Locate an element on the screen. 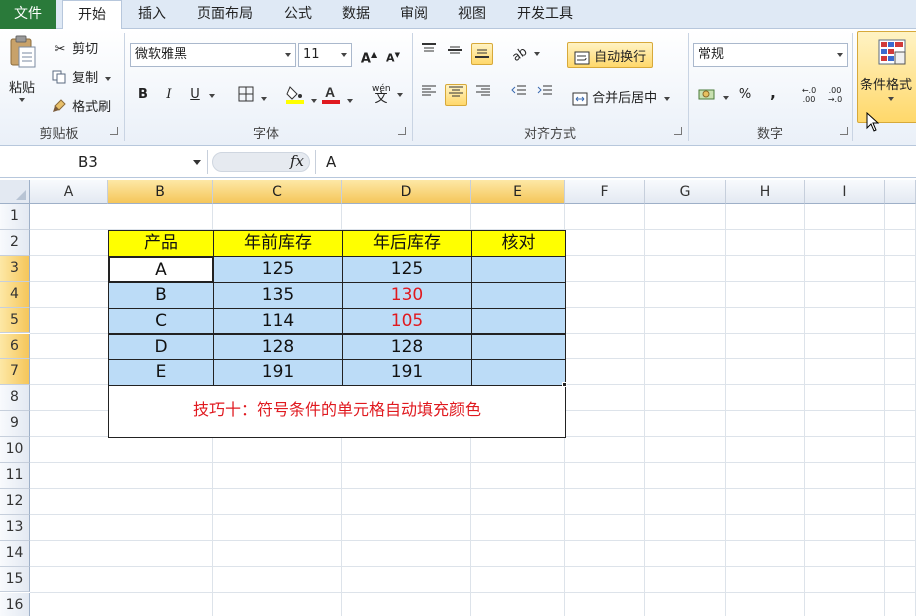 The width and height of the screenshot is (916, 616). decrease-indent-icon is located at coordinates (519, 95).